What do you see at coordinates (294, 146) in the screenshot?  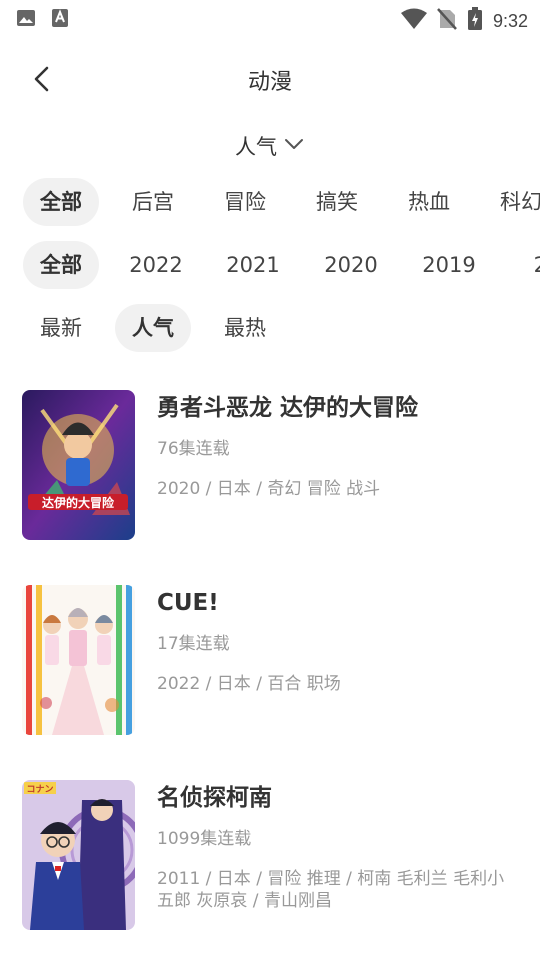 I see `chevron-down-icon` at bounding box center [294, 146].